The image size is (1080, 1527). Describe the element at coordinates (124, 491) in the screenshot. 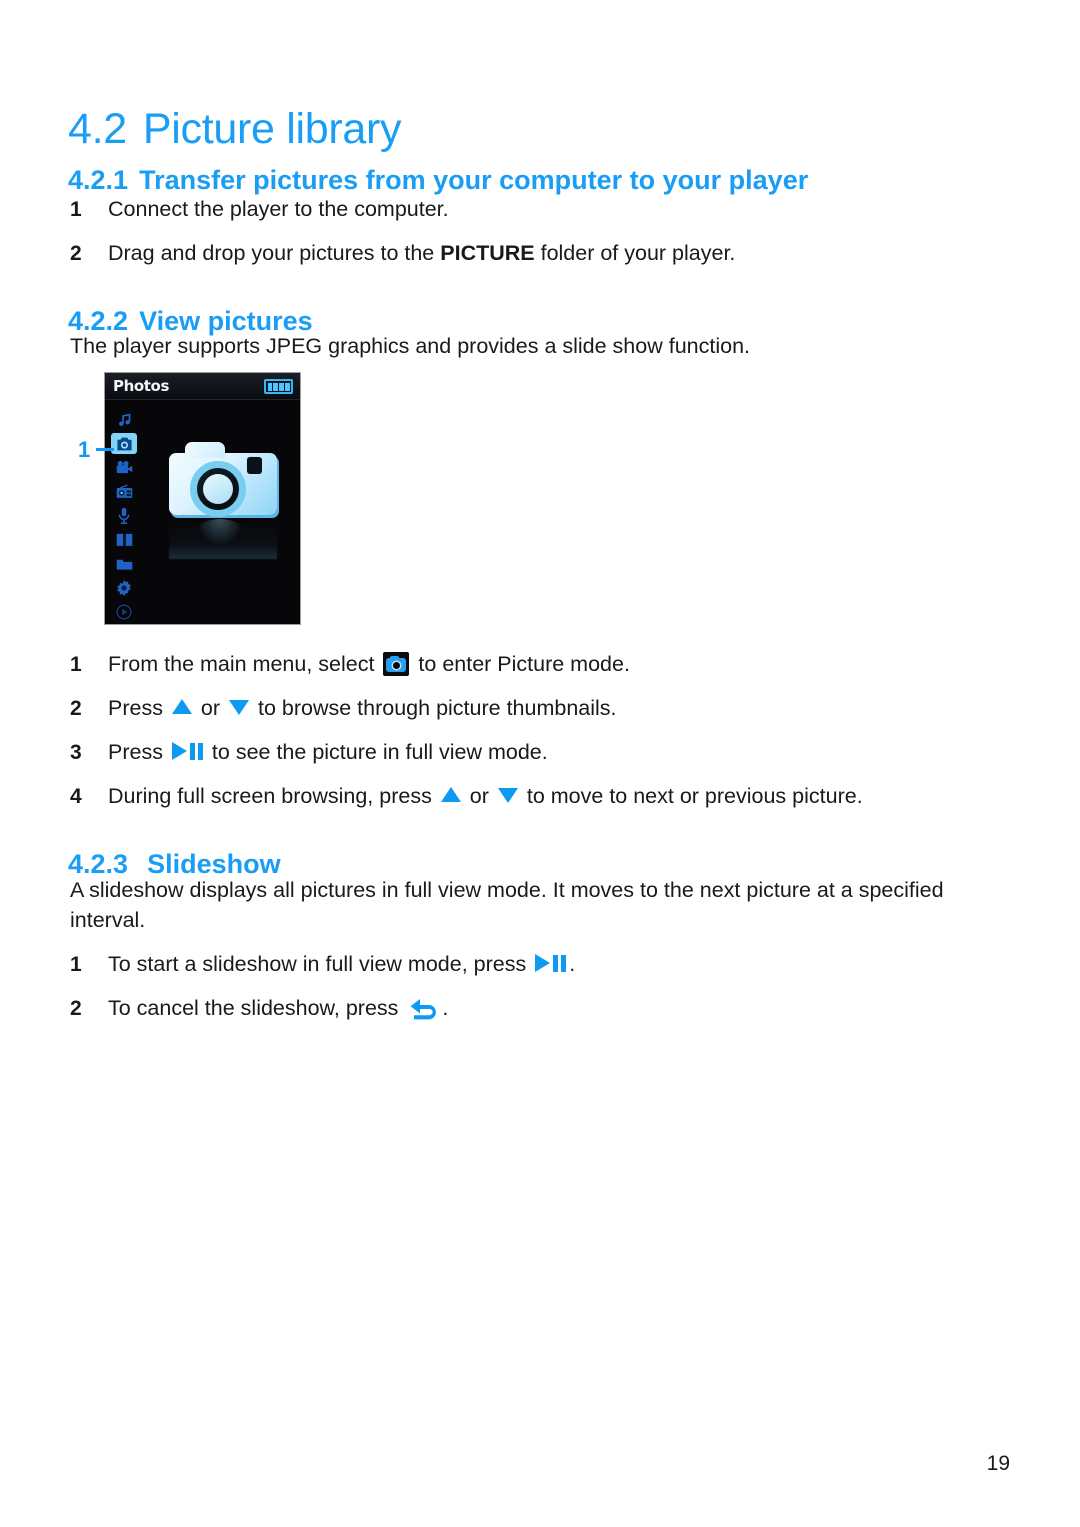

I see `radio-icon` at that location.